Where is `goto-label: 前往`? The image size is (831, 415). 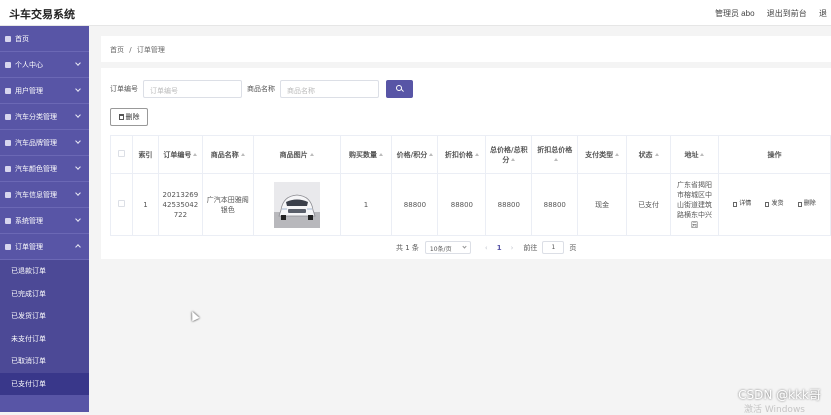
goto-label: 前往 is located at coordinates (530, 247).